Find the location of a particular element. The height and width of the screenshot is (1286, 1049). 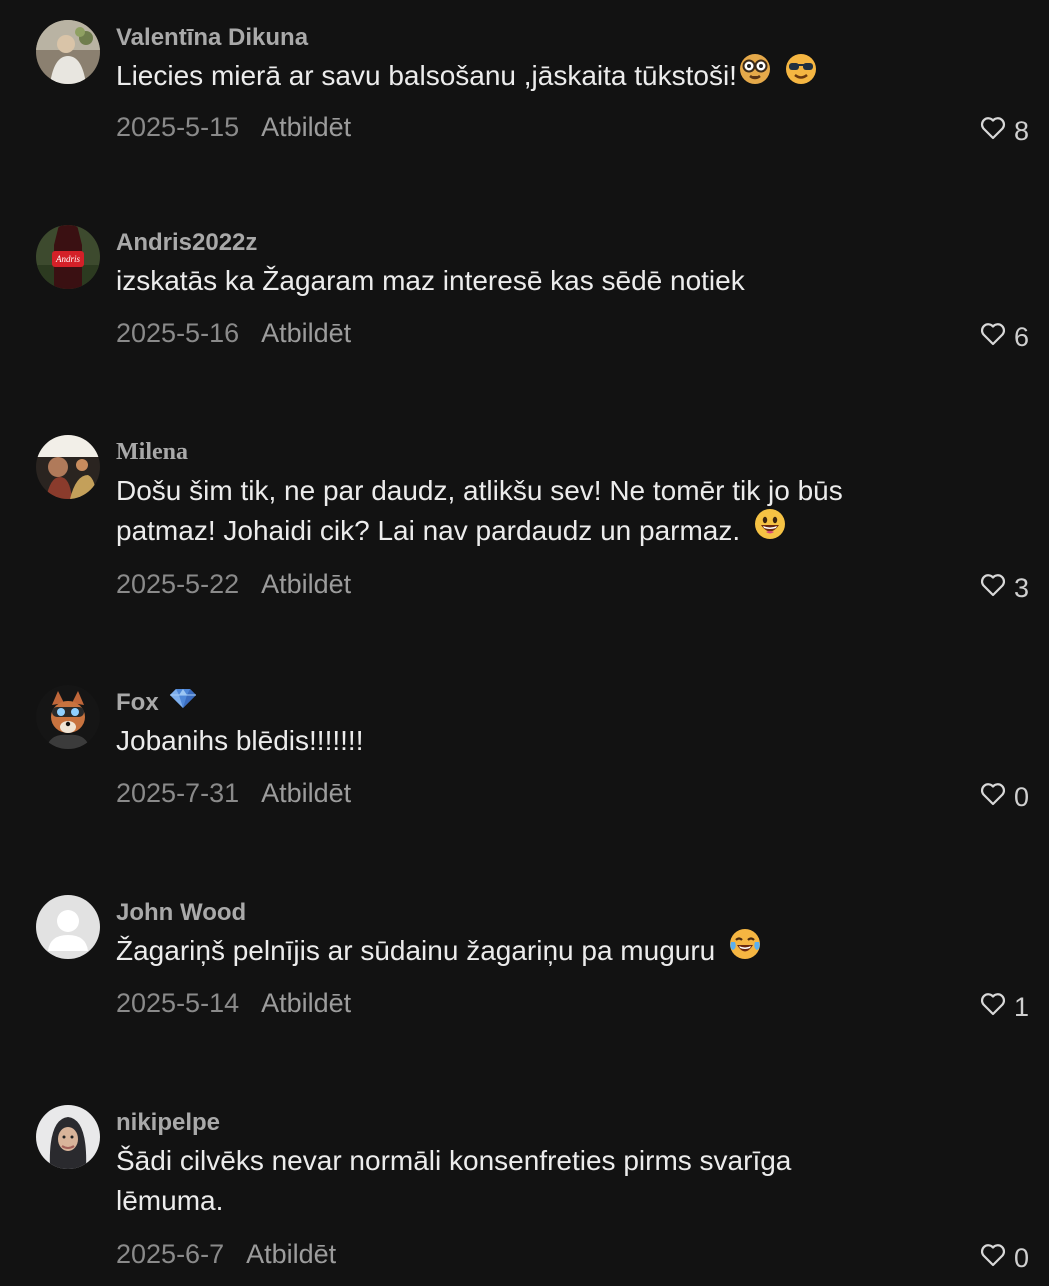

like-count: 6 is located at coordinates (1021, 337).